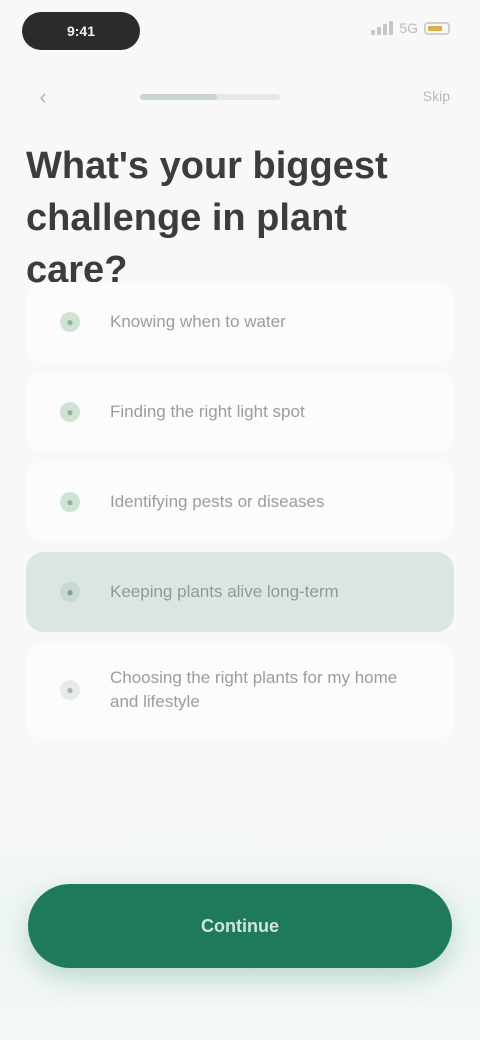  I want to click on status-bar: 9:41 5G, so click(240, 32).